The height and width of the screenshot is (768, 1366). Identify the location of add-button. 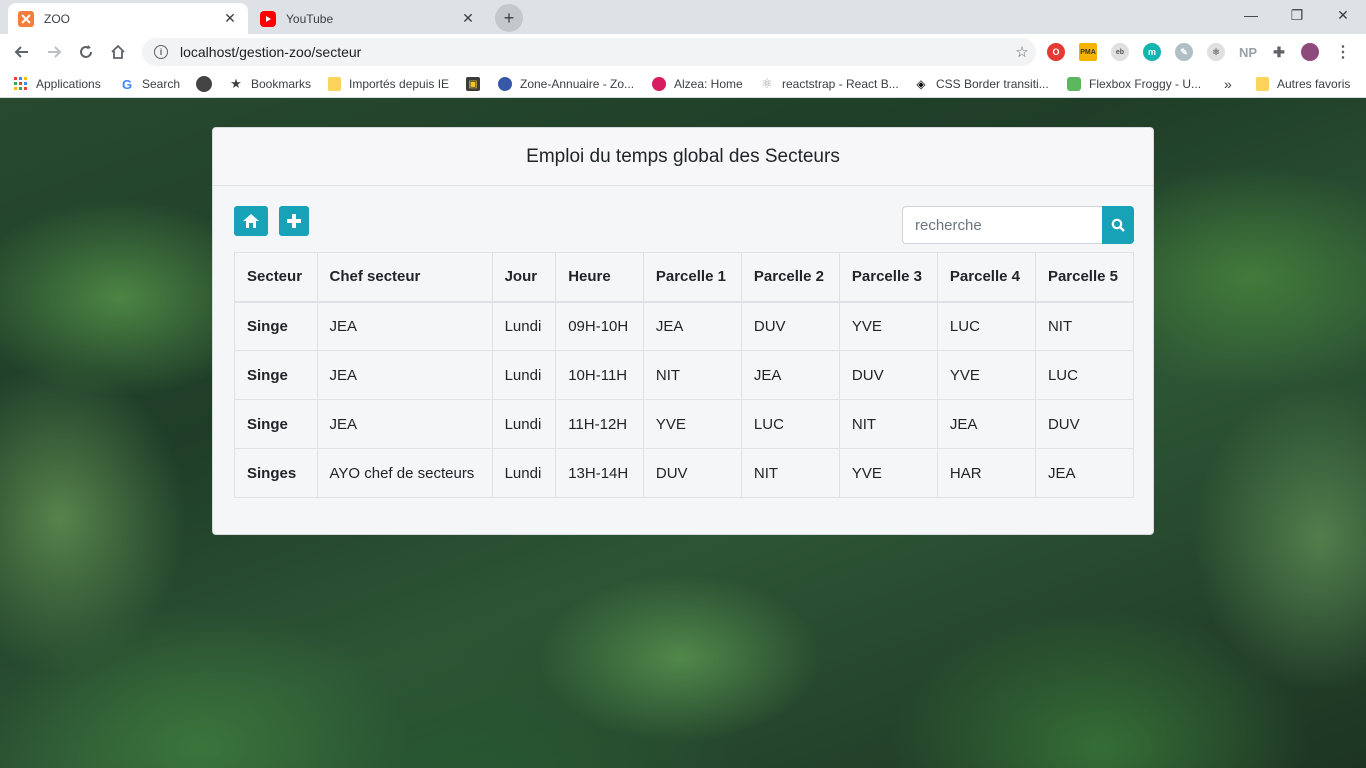
(294, 221).